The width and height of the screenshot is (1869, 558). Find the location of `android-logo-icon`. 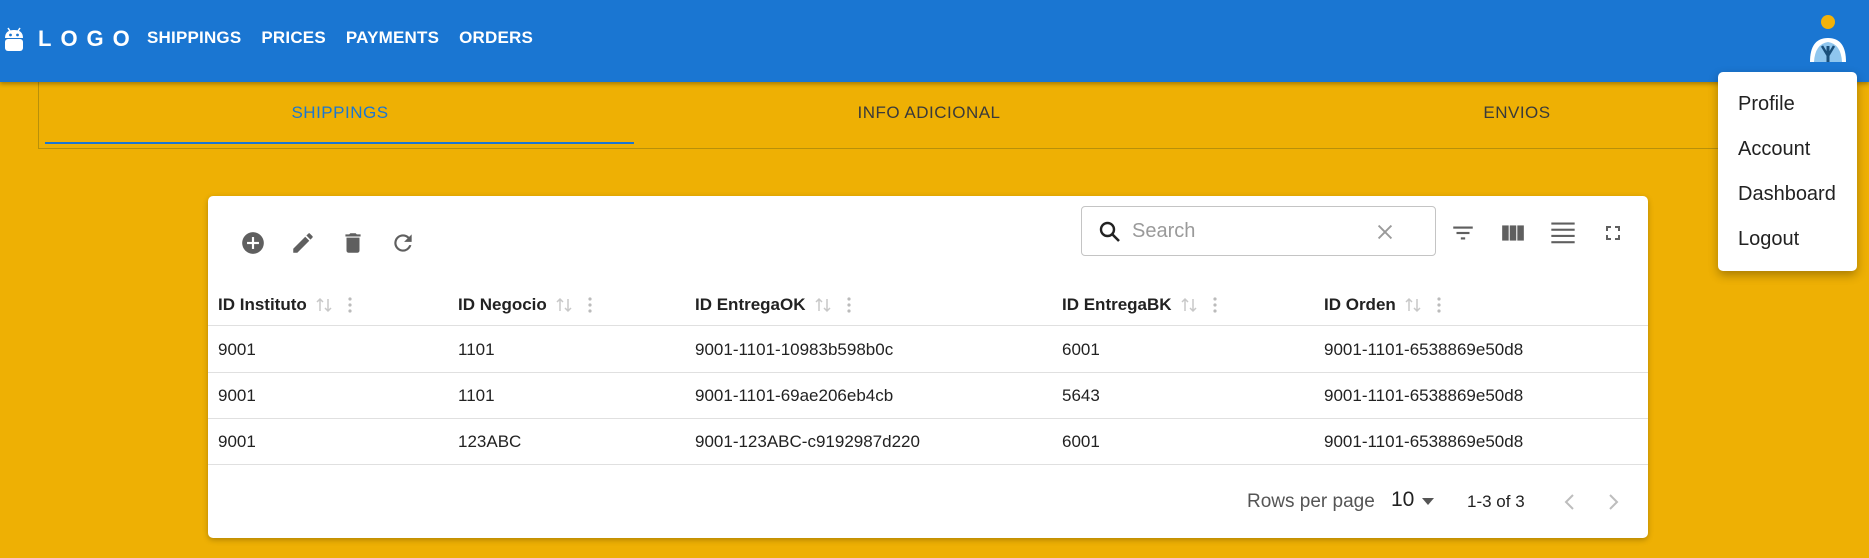

android-logo-icon is located at coordinates (14, 39).